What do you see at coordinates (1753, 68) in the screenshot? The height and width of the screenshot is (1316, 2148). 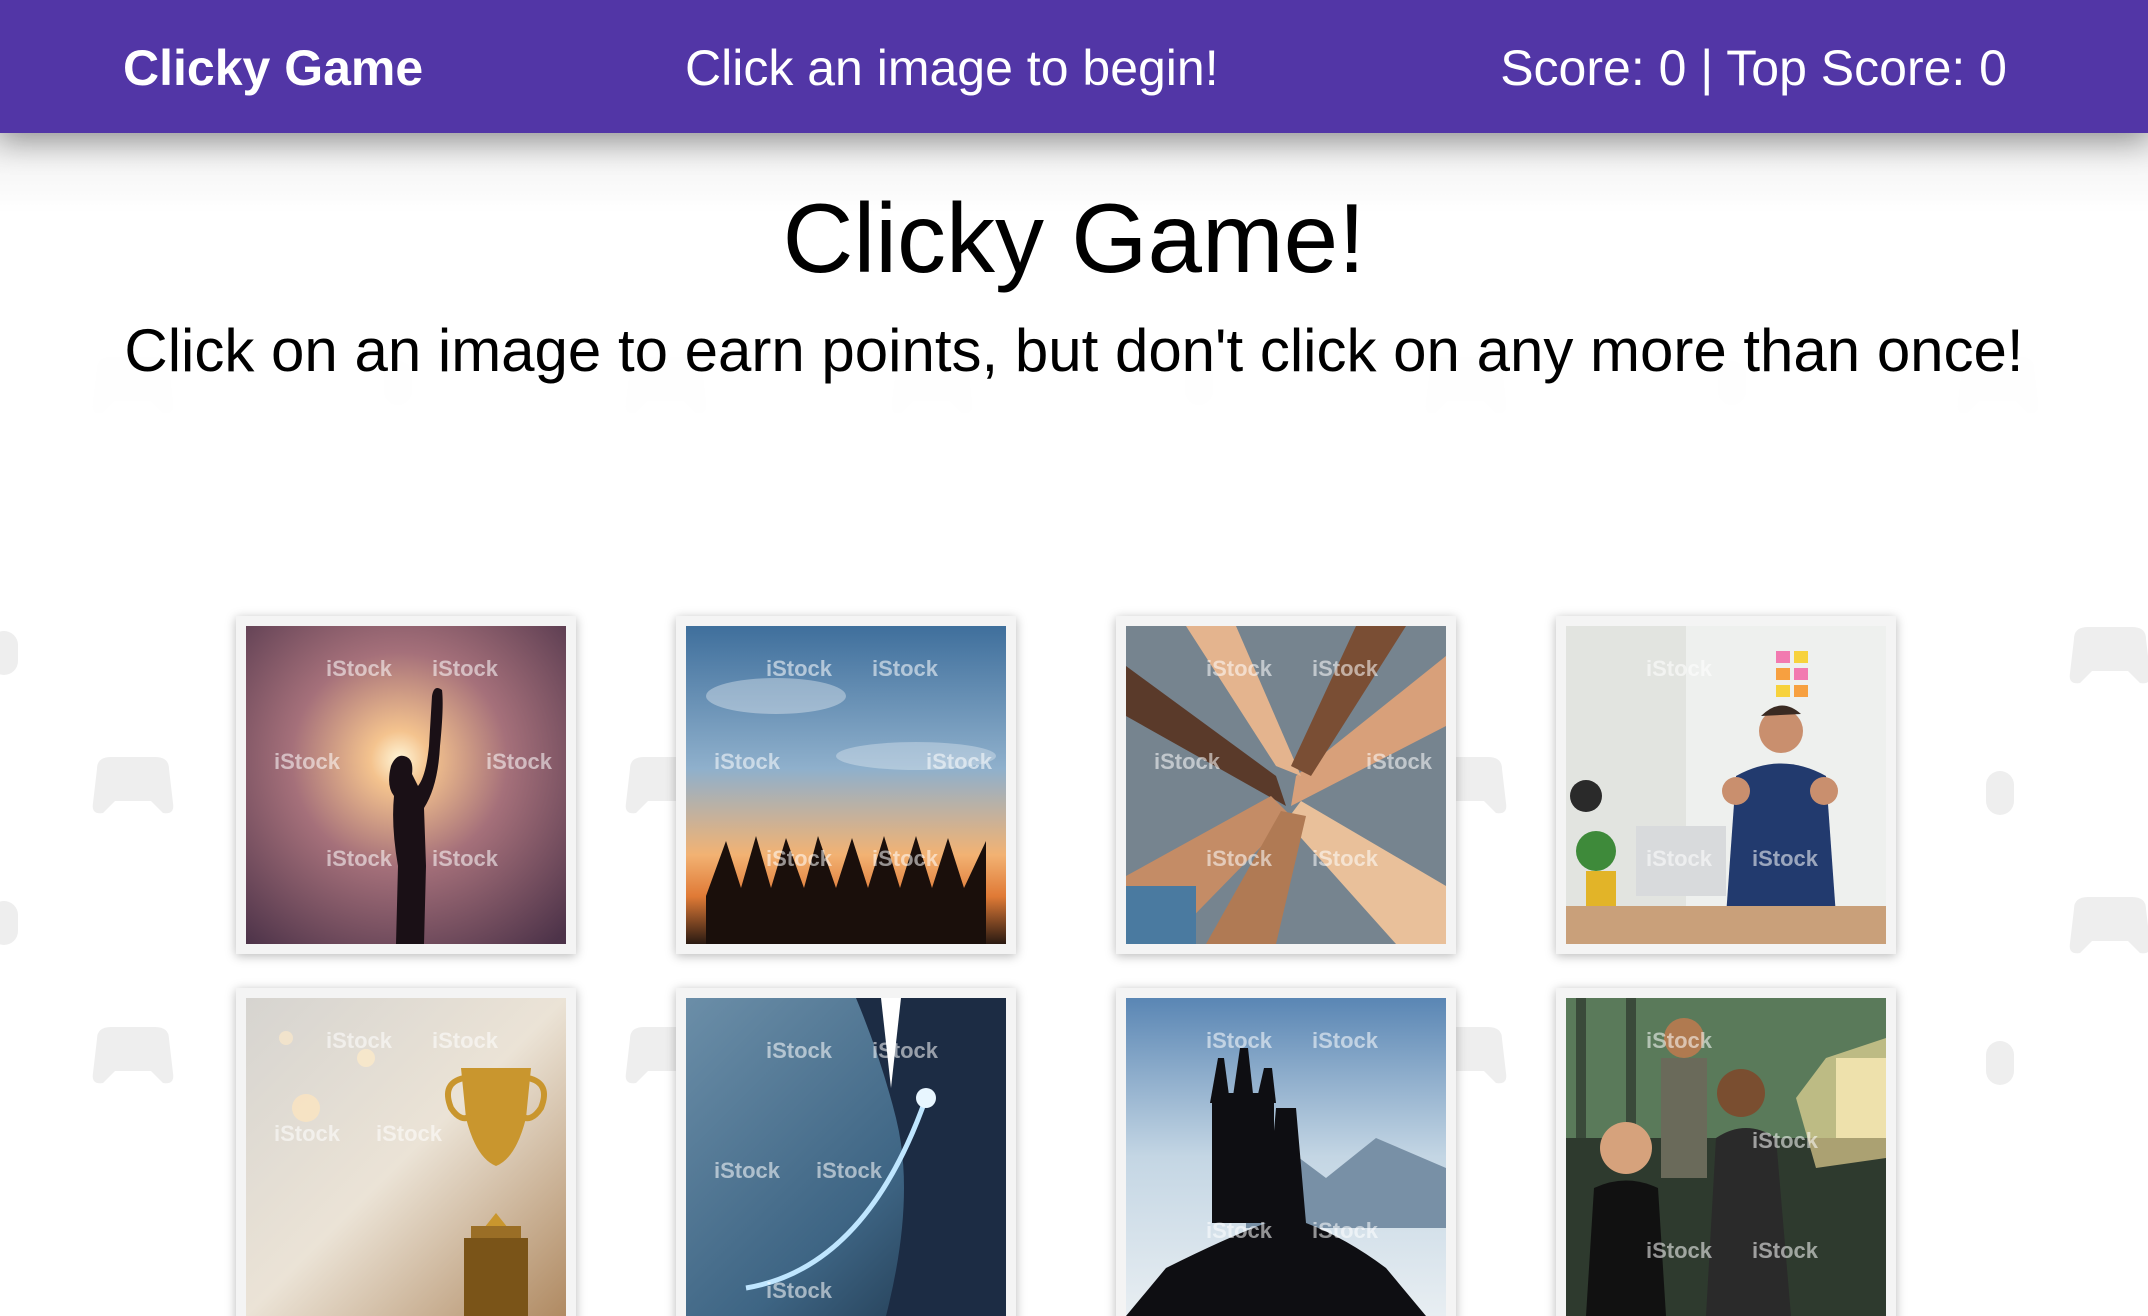 I see `score-display: Score: 0 | Top Score: 0` at bounding box center [1753, 68].